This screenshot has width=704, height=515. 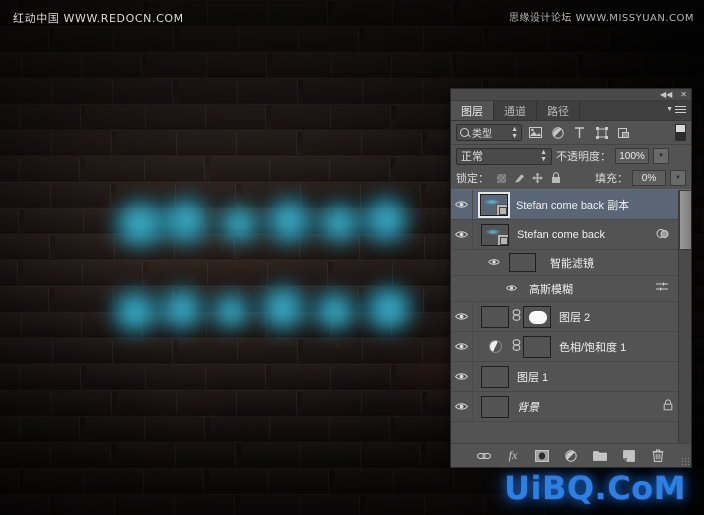 What do you see at coordinates (600, 456) in the screenshot?
I see `new-group-button` at bounding box center [600, 456].